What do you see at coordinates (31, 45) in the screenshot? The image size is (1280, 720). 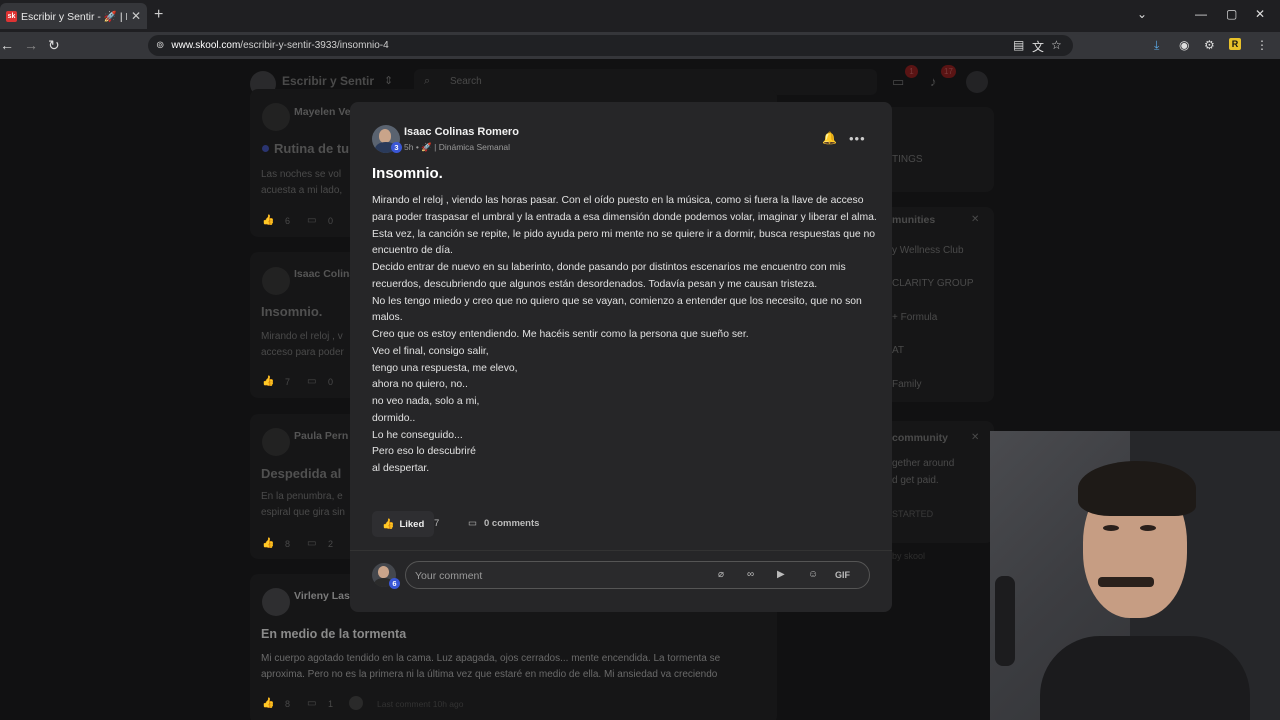 I see `forward-icon: →` at bounding box center [31, 45].